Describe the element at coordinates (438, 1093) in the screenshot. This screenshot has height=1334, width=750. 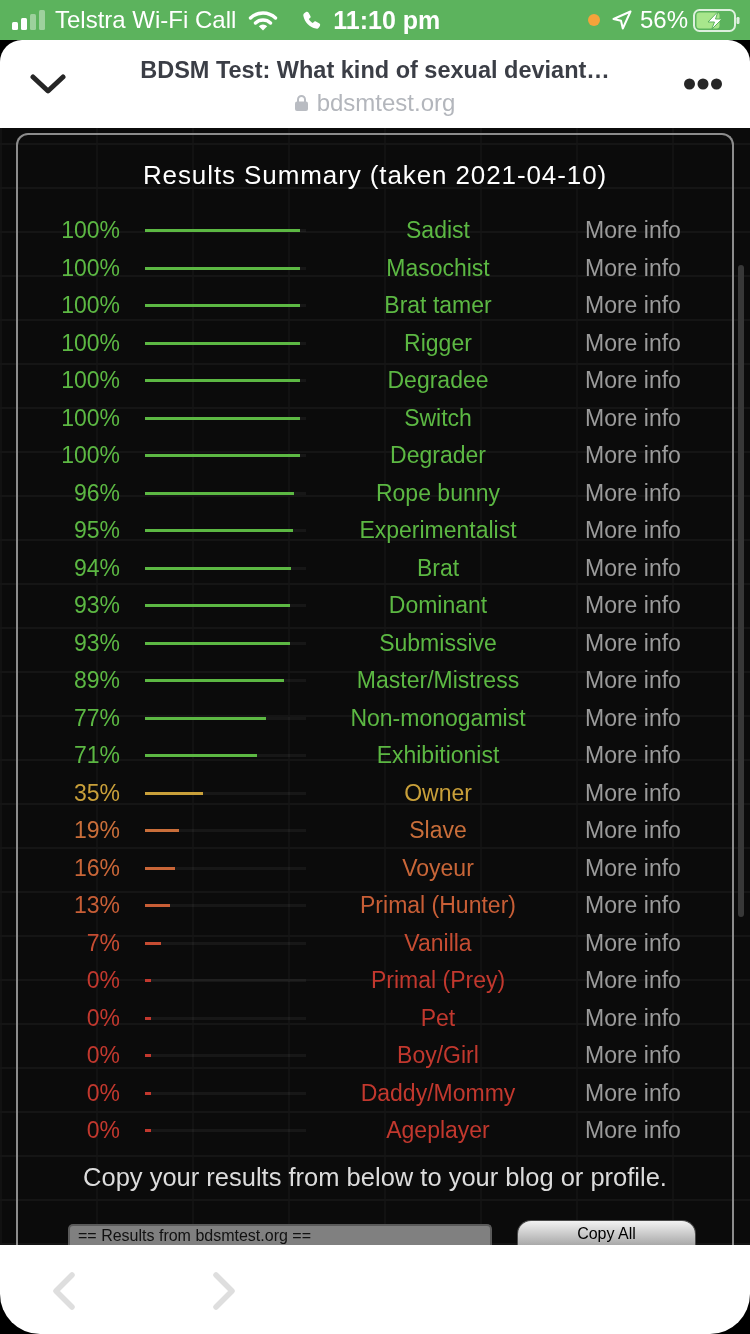
I see `role-name: Daddy/Mommy` at that location.